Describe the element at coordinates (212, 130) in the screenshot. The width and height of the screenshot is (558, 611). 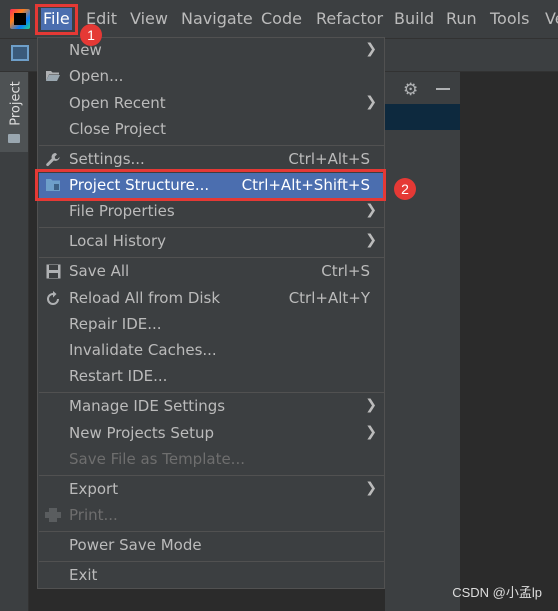
I see `menu-item-close-project: Close Project` at that location.